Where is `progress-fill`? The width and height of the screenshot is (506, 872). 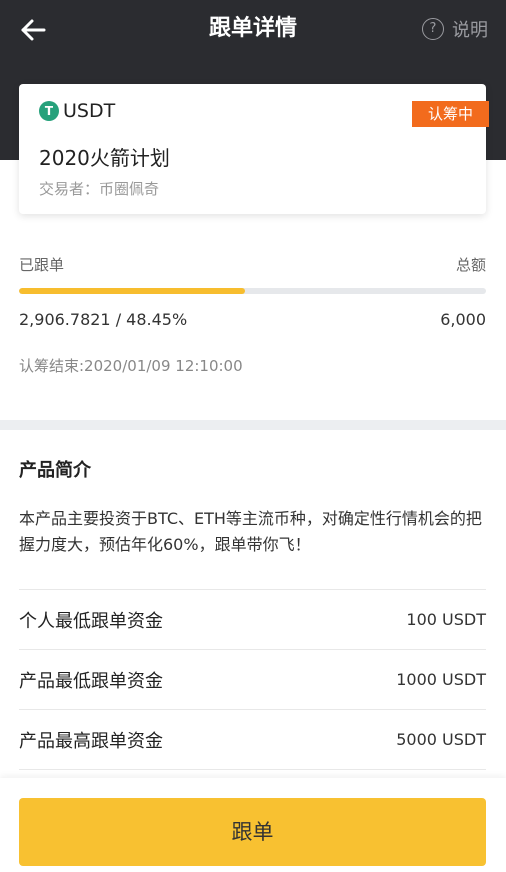
progress-fill is located at coordinates (132, 291).